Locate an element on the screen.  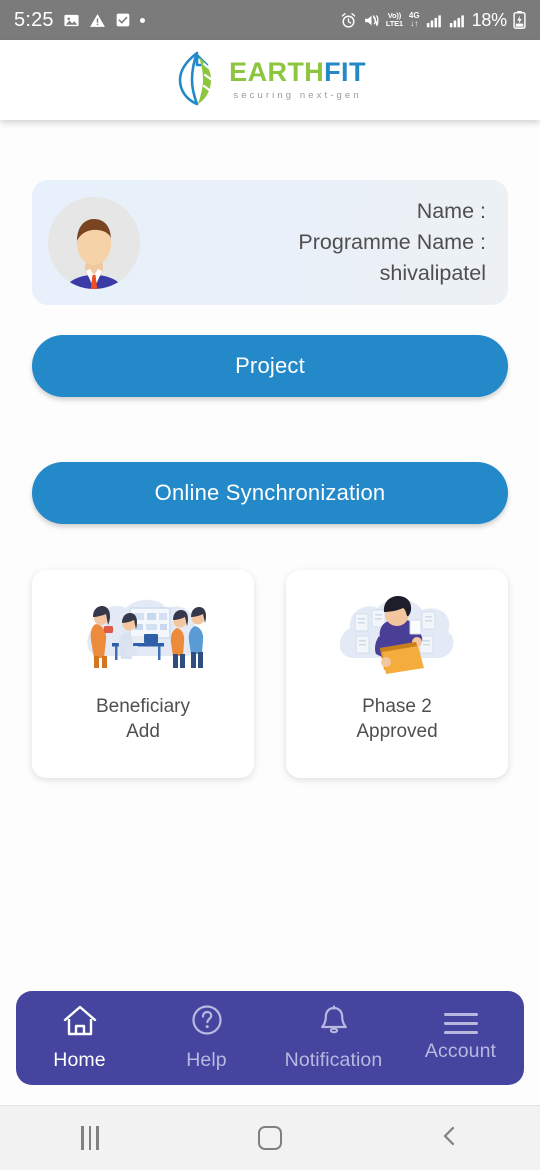
nav-item-help: Help is located at coordinates (206, 1038).